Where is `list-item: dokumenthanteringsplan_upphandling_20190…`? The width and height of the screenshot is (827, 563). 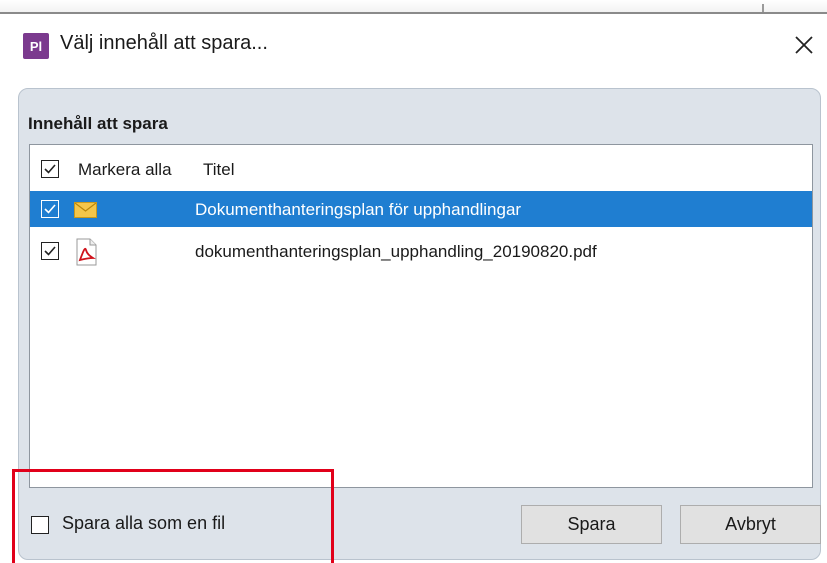 list-item: dokumenthanteringsplan_upphandling_20190… is located at coordinates (421, 251).